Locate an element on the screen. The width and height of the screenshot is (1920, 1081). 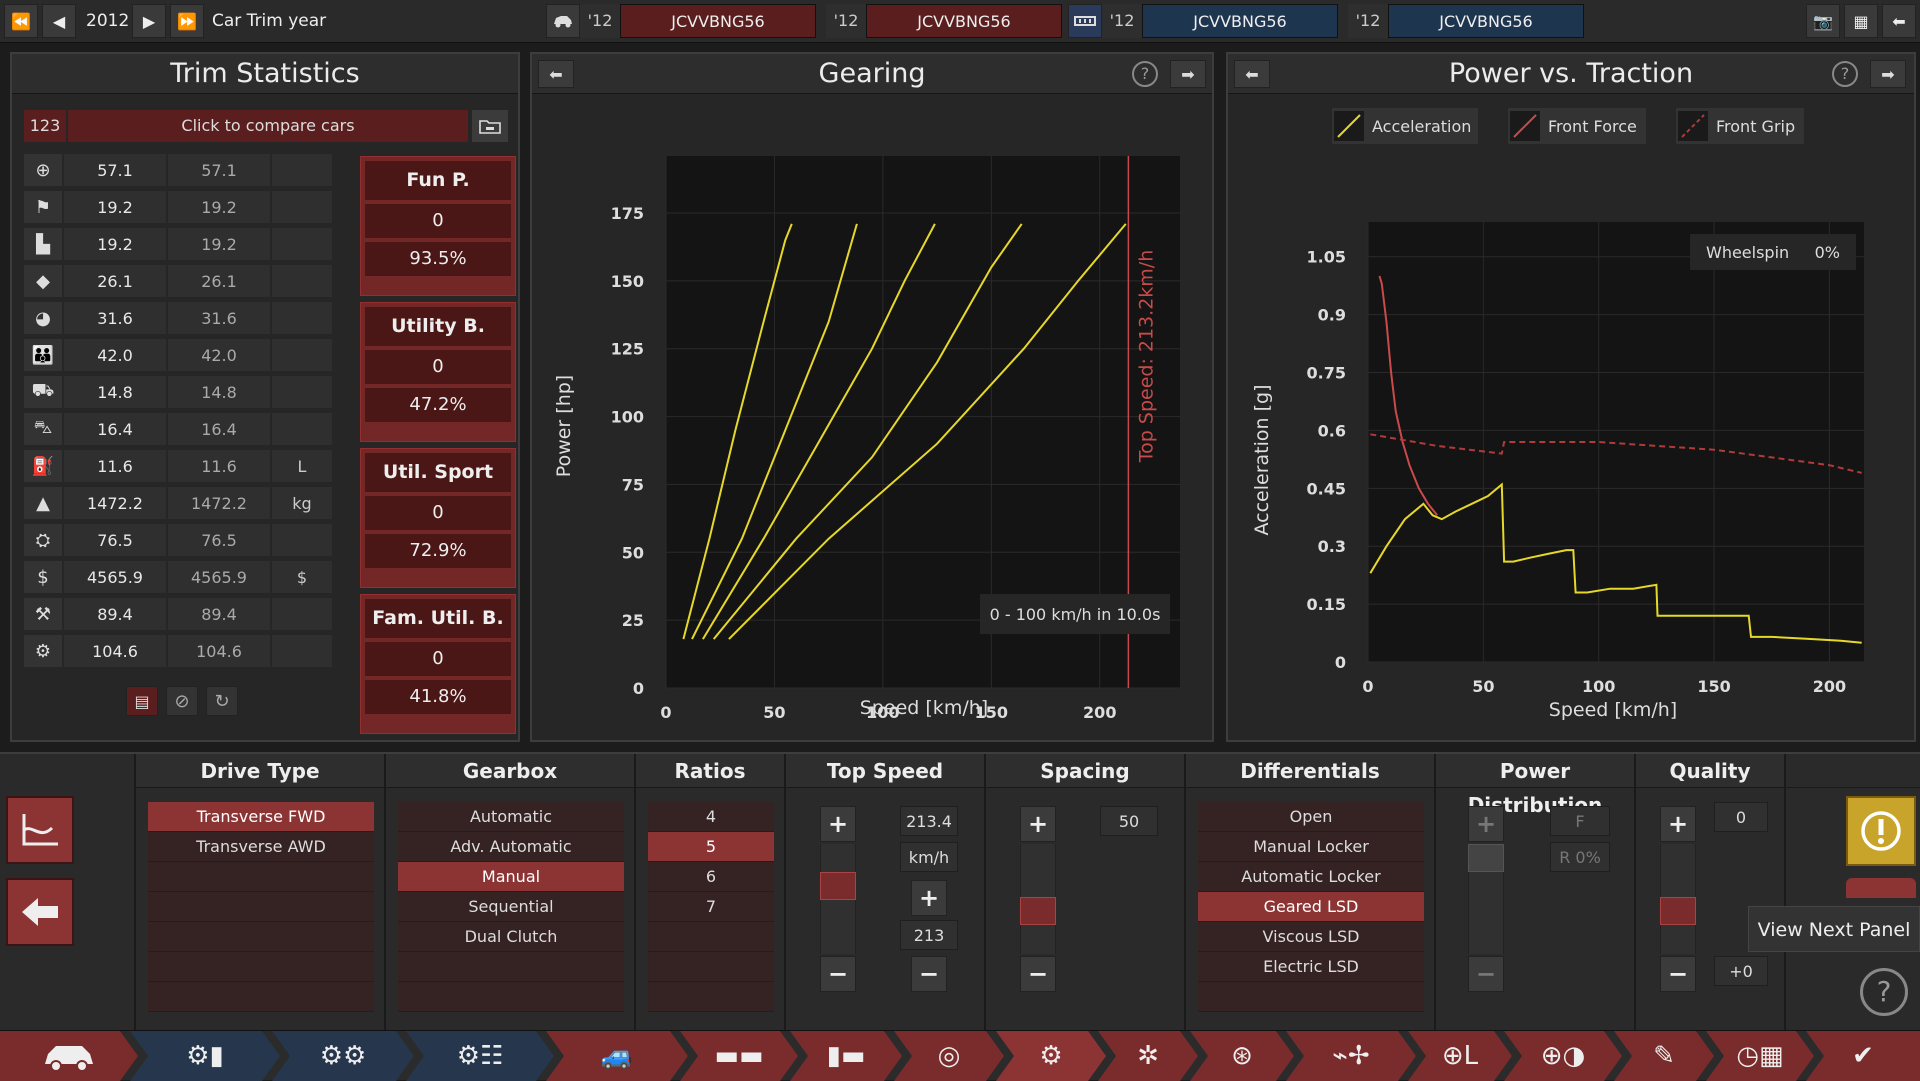
ratios-option: 7 is located at coordinates (711, 907).